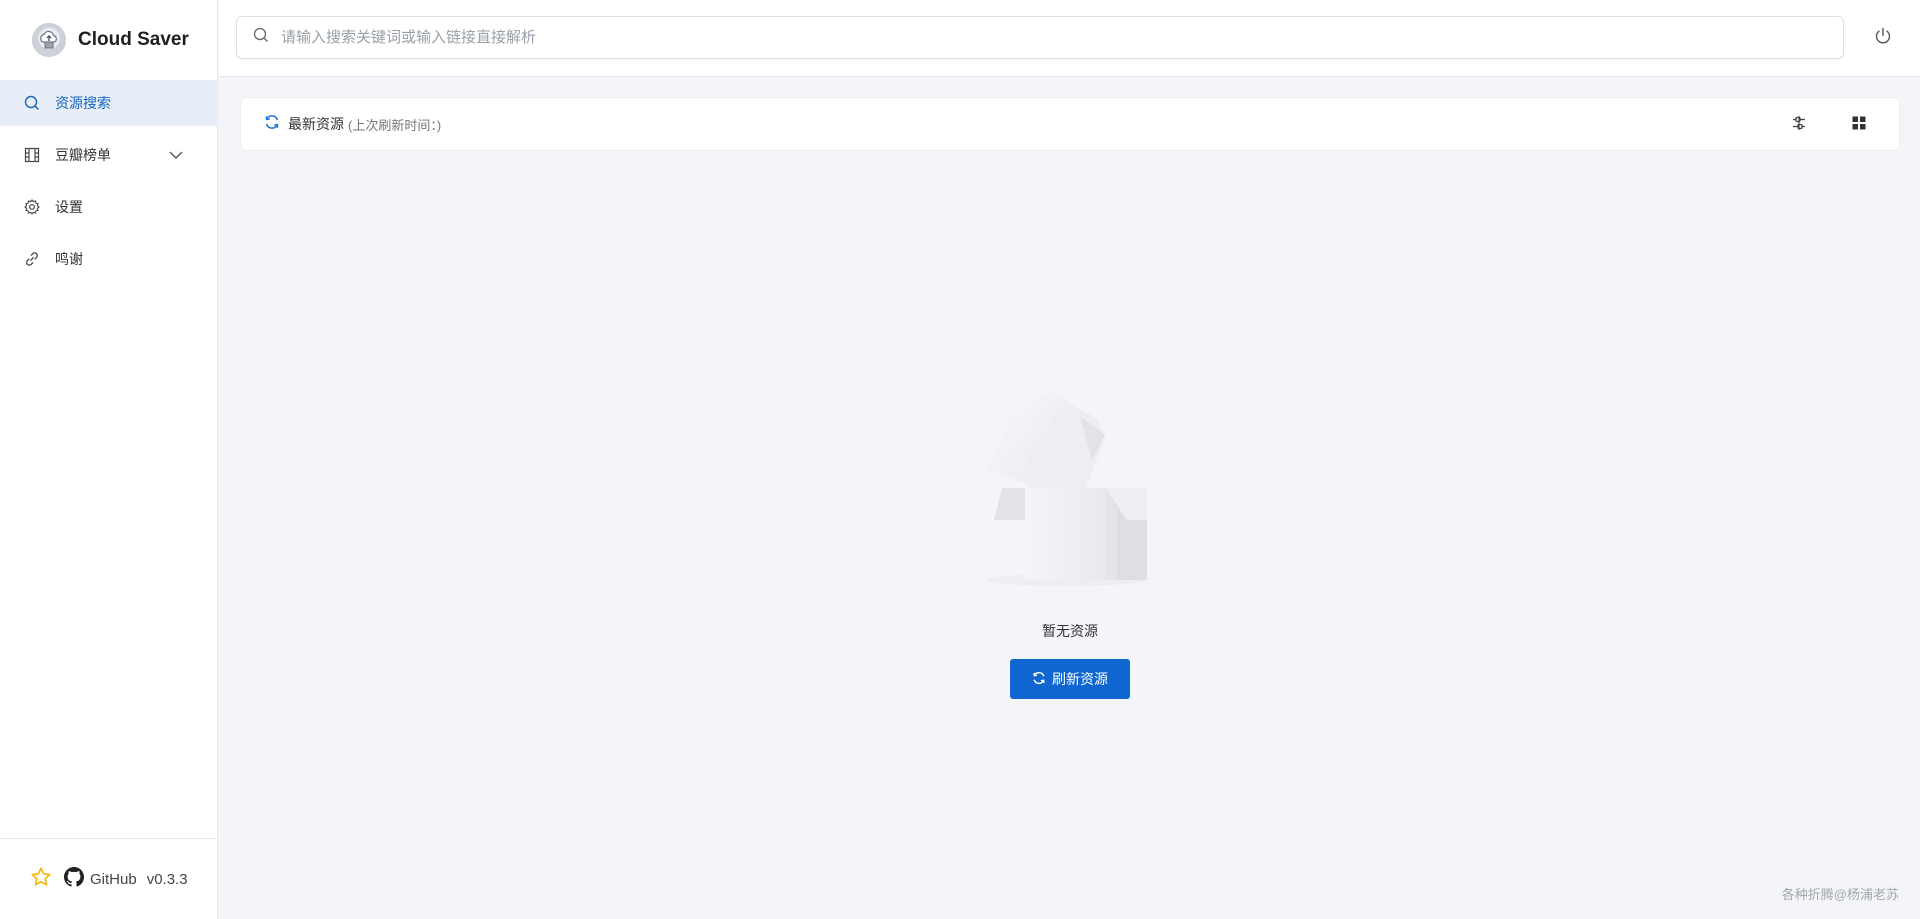 This screenshot has height=919, width=1920. I want to click on latest-resources-header: 最新资源 (上次刷新时间：), so click(1070, 124).